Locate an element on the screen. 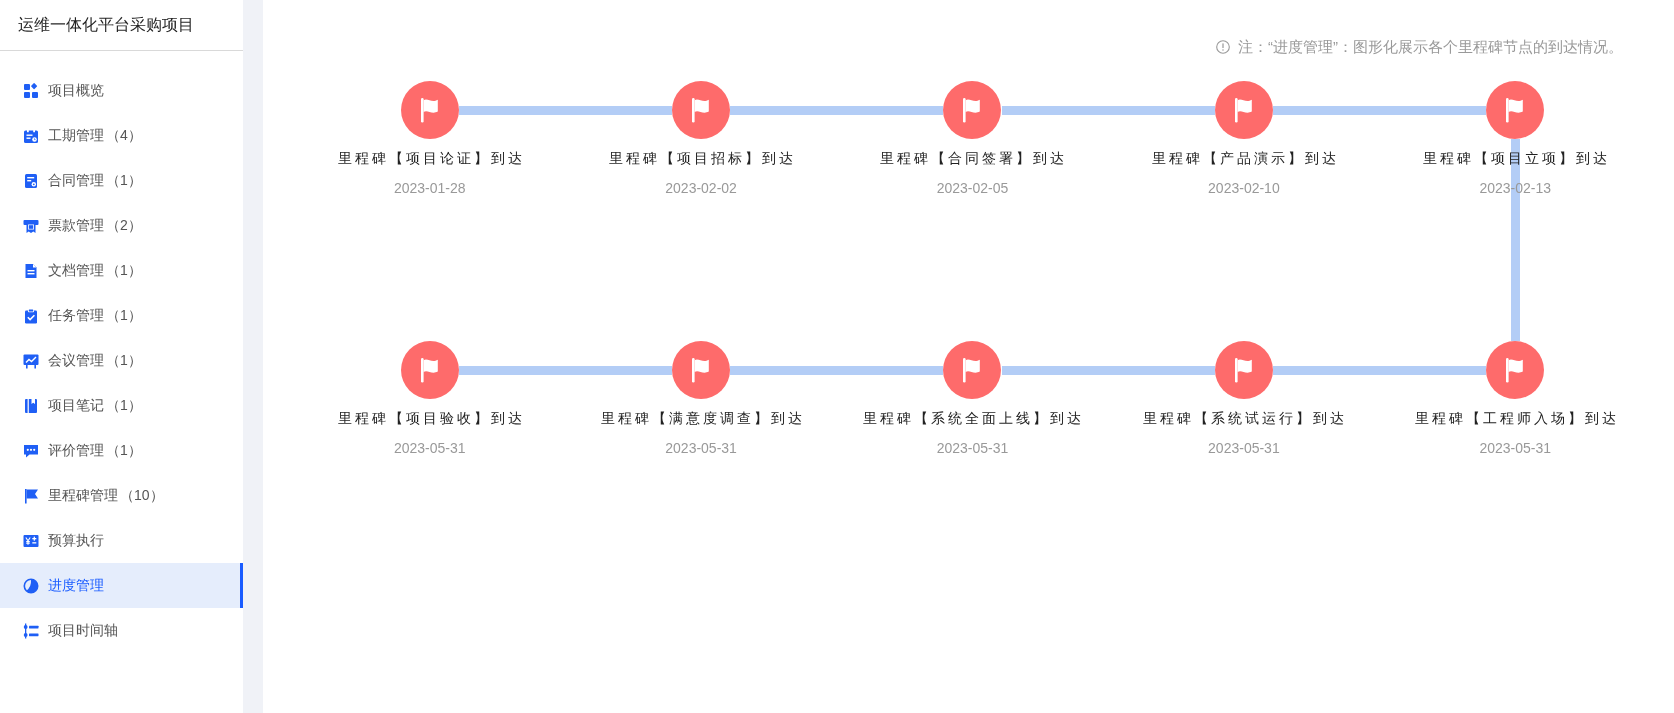  milestone-label: 里程碑【合同签署】到达 is located at coordinates (973, 158).